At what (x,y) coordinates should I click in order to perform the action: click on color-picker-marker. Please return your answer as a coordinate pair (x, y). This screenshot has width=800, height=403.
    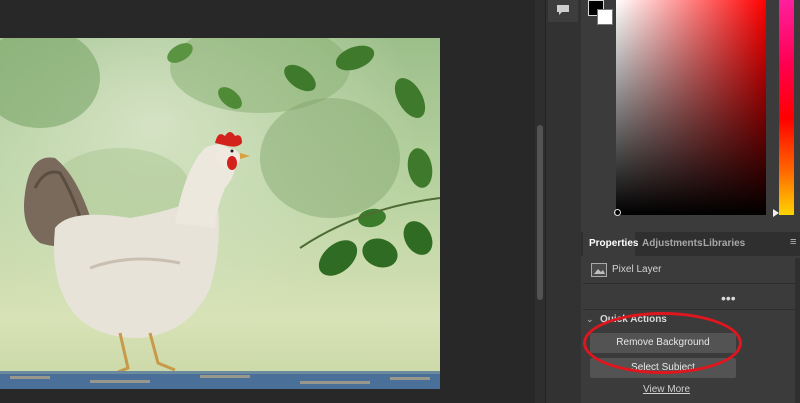
    Looking at the image, I should click on (617, 212).